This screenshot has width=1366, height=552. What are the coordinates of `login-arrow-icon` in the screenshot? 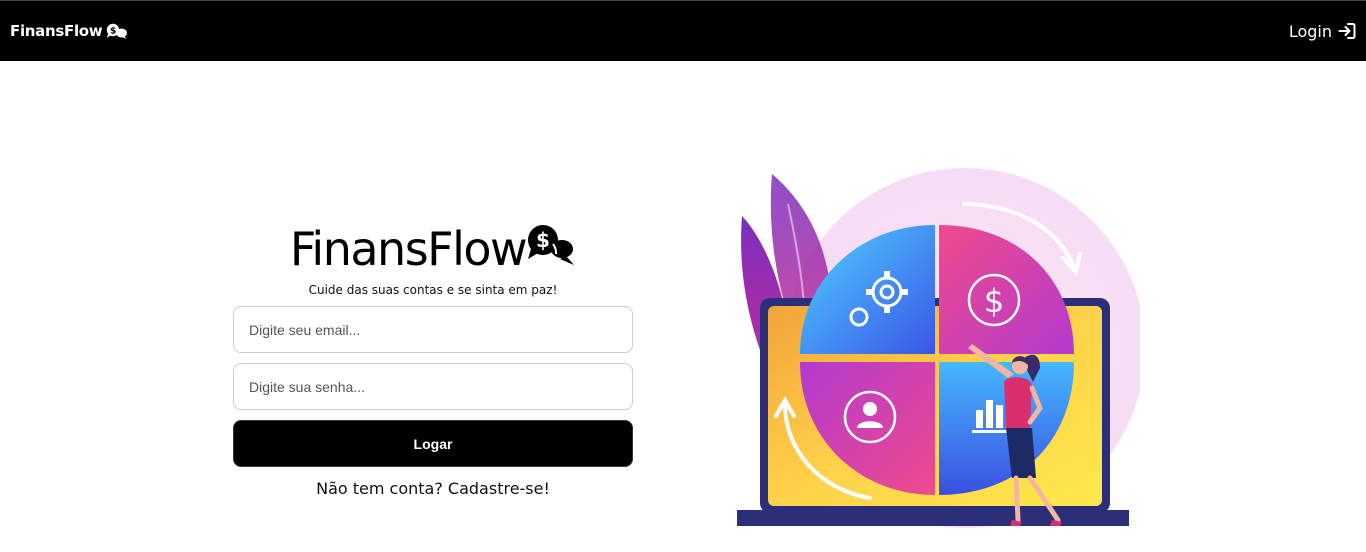 It's located at (1347, 31).